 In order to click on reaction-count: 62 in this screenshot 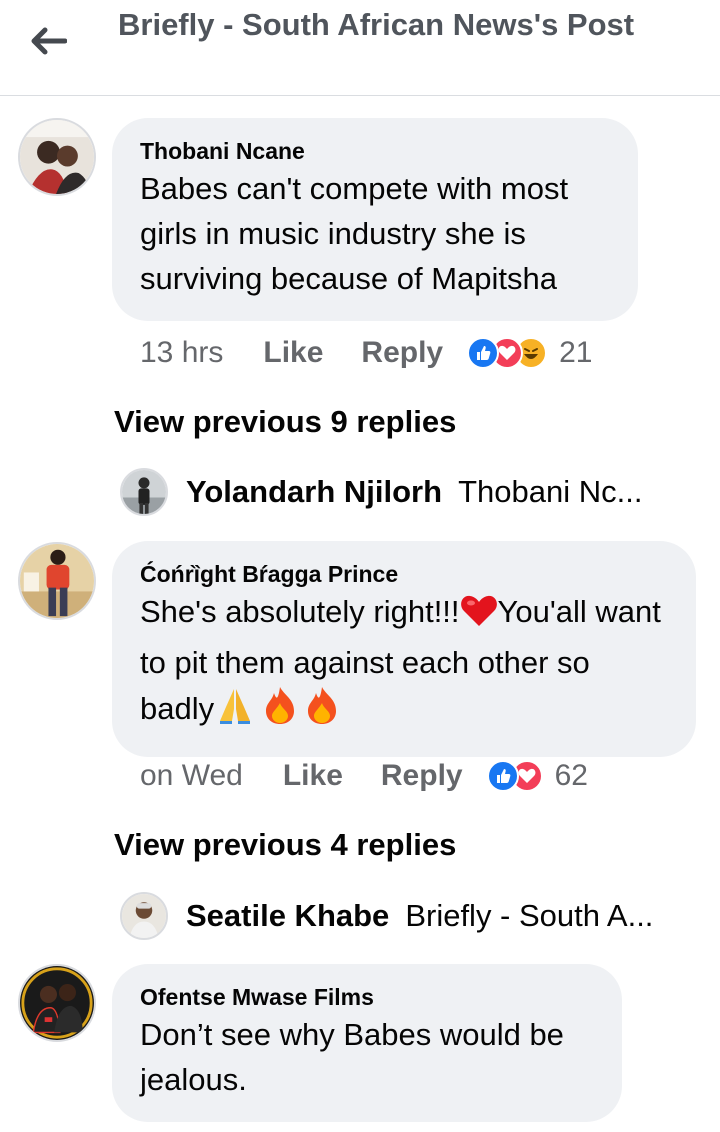, I will do `click(571, 775)`.